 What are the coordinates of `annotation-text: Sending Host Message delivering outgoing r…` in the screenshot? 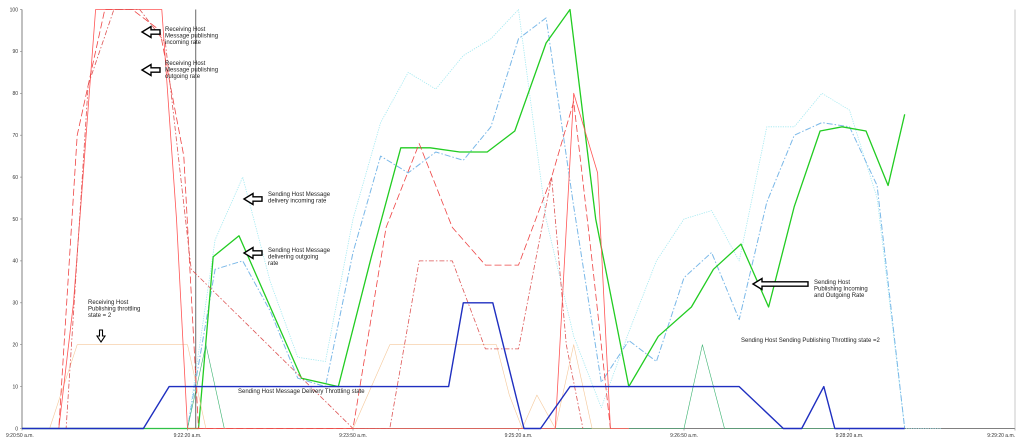 It's located at (299, 257).